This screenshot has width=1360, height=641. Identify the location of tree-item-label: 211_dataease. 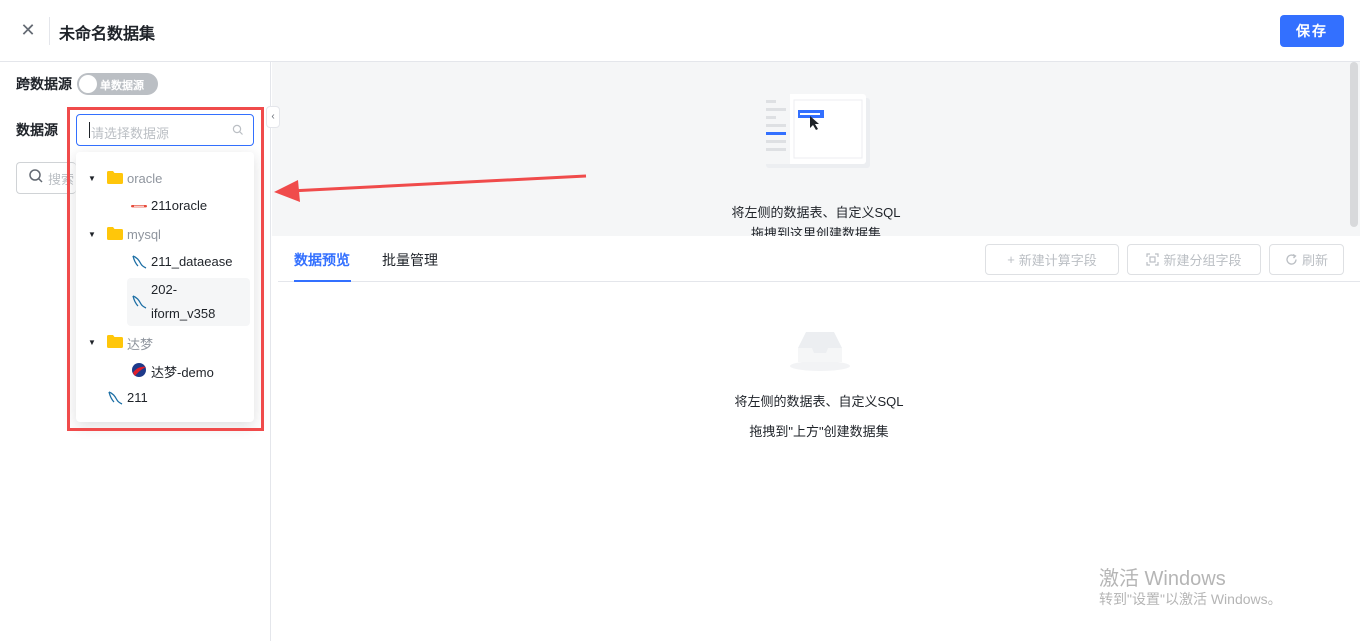
(192, 261).